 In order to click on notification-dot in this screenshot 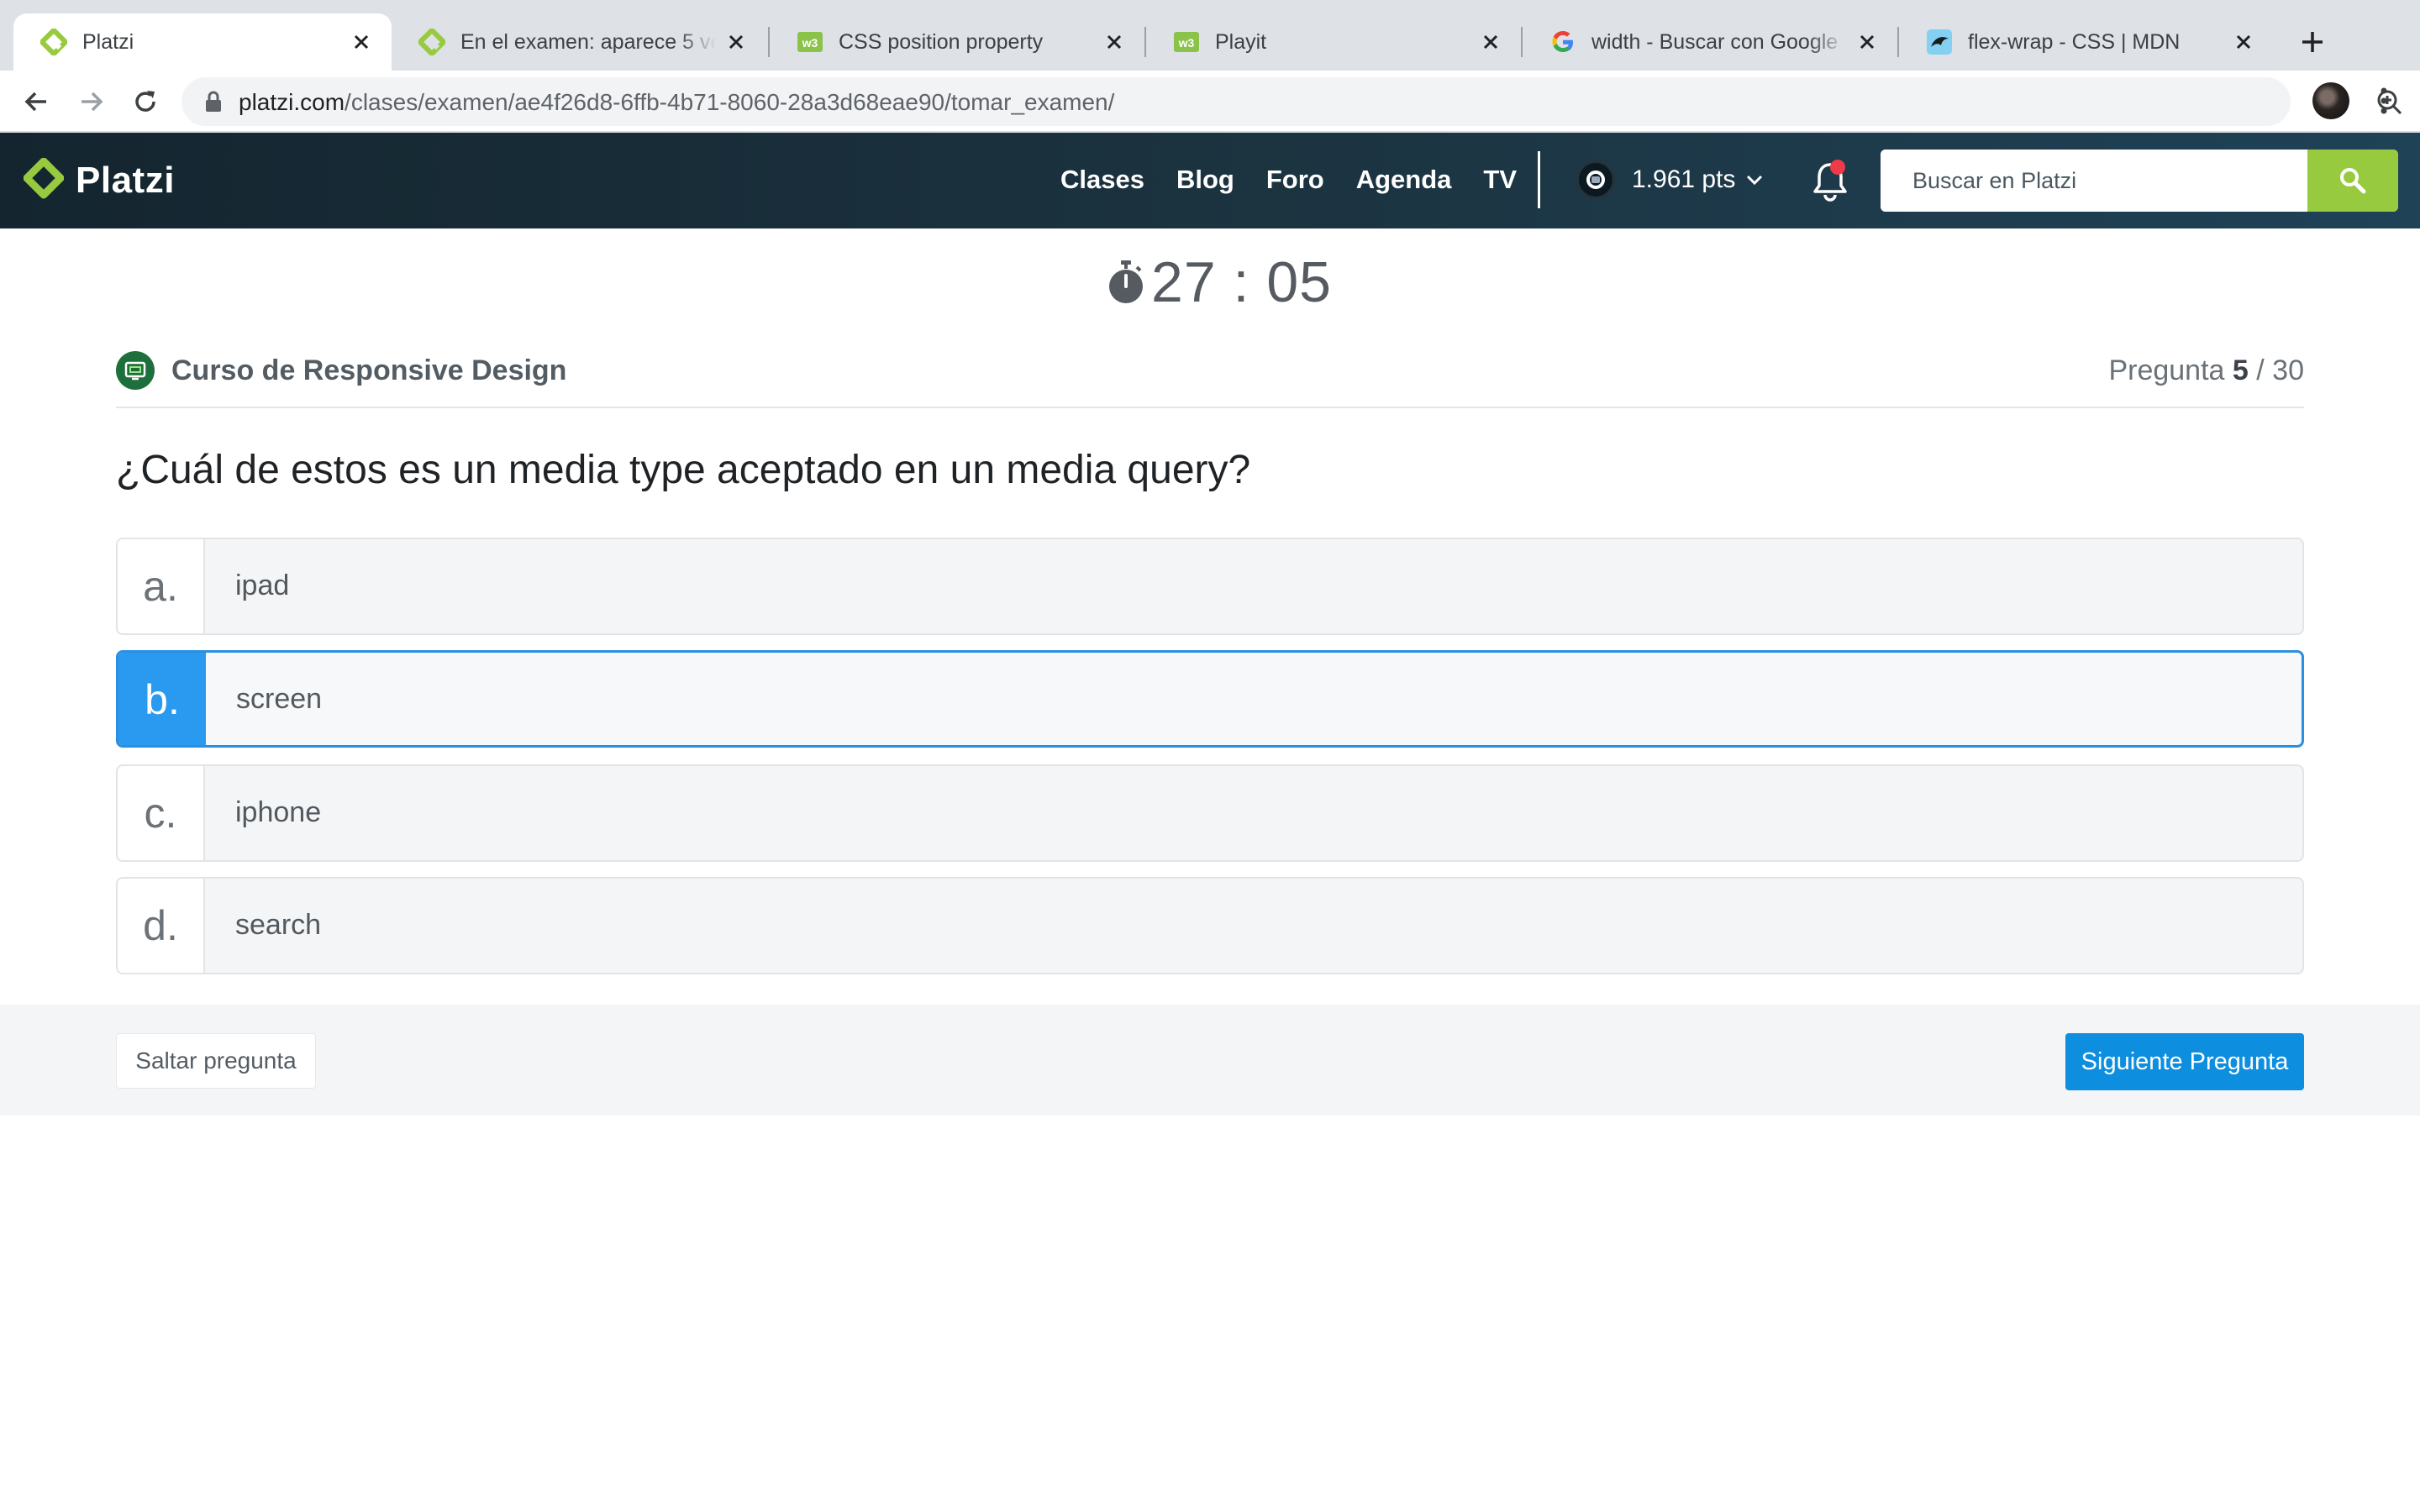, I will do `click(1838, 167)`.